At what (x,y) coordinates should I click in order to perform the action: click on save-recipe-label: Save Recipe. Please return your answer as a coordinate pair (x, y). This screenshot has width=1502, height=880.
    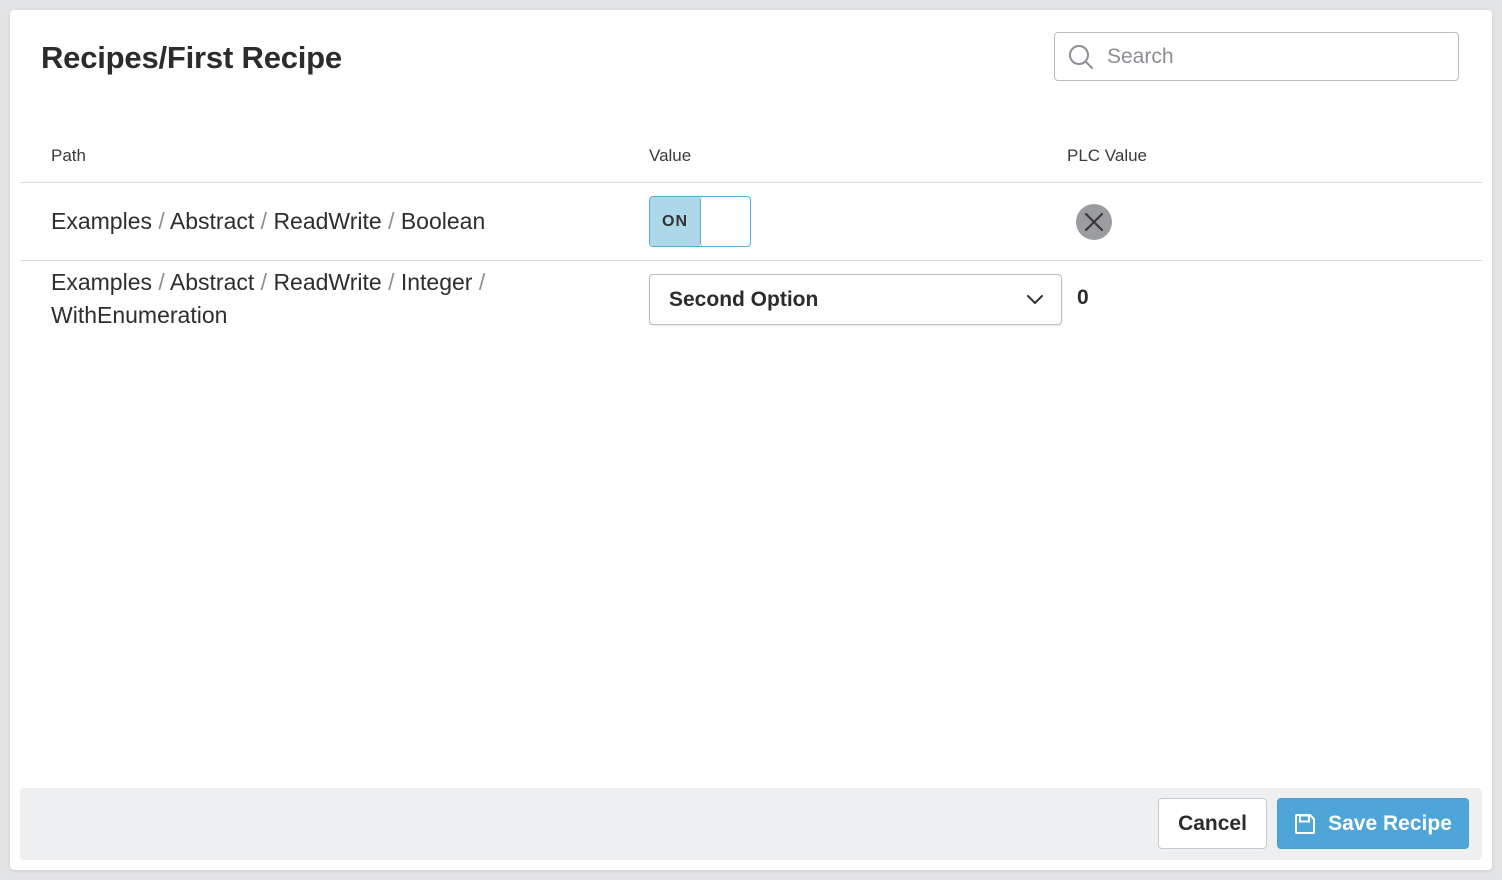
    Looking at the image, I should click on (1390, 823).